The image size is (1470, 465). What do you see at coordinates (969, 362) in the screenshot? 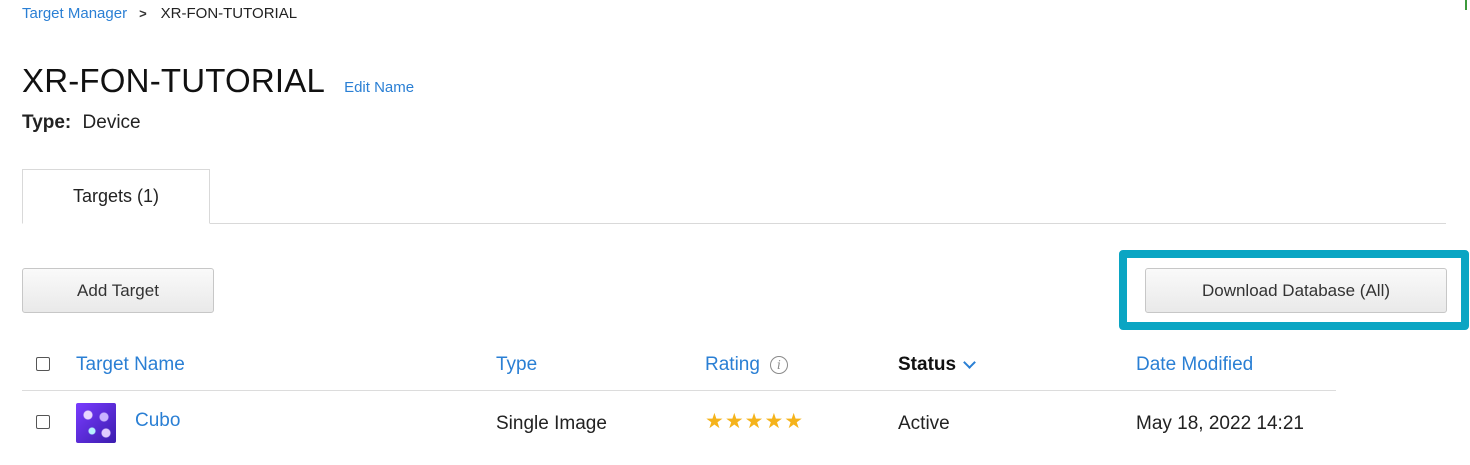
I see `chevron-down-icon` at bounding box center [969, 362].